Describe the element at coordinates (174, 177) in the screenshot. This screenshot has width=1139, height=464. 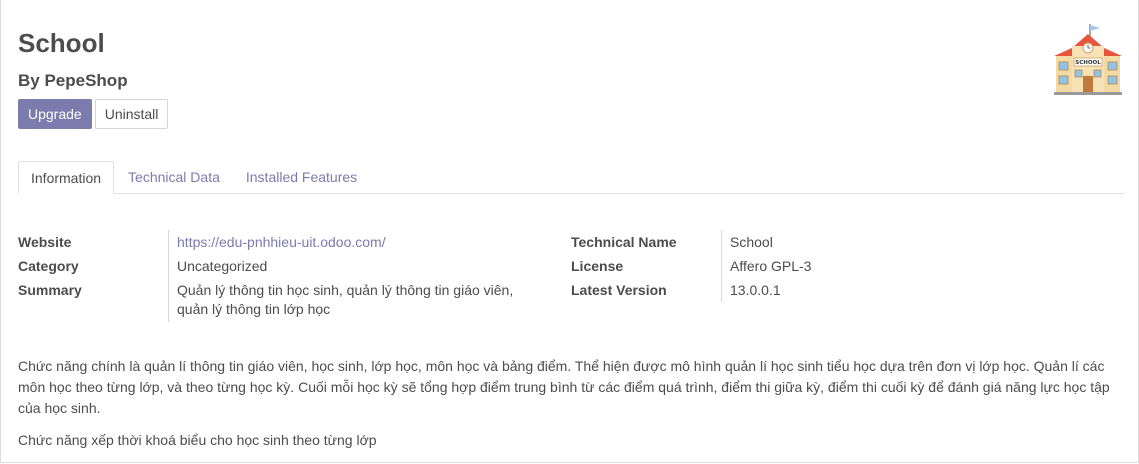
I see `tab-technical-data: Technical Data` at that location.